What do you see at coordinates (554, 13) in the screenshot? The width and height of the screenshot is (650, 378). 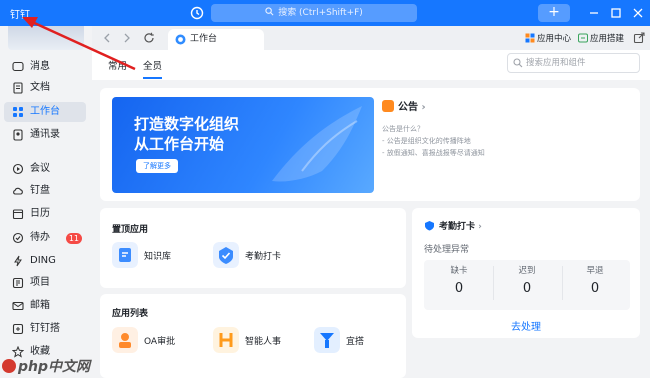 I see `add-button: +` at bounding box center [554, 13].